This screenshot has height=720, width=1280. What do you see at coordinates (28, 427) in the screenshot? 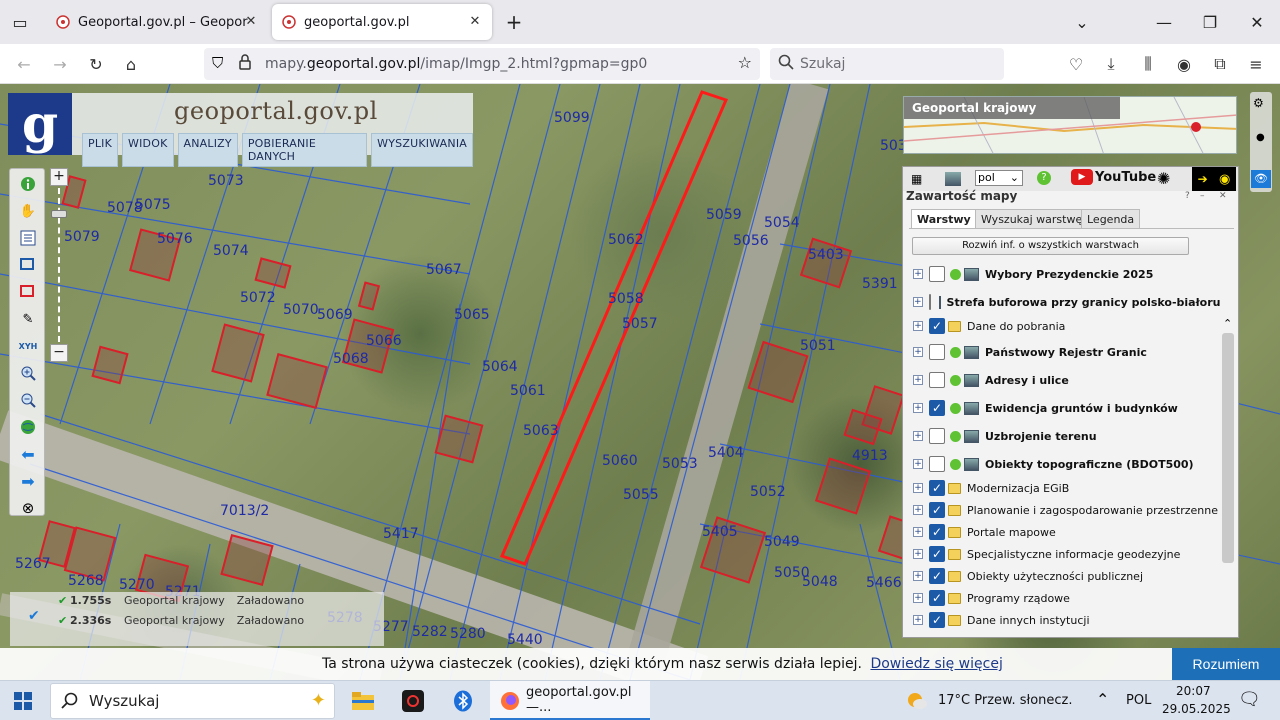
I see `globe-icon` at bounding box center [28, 427].